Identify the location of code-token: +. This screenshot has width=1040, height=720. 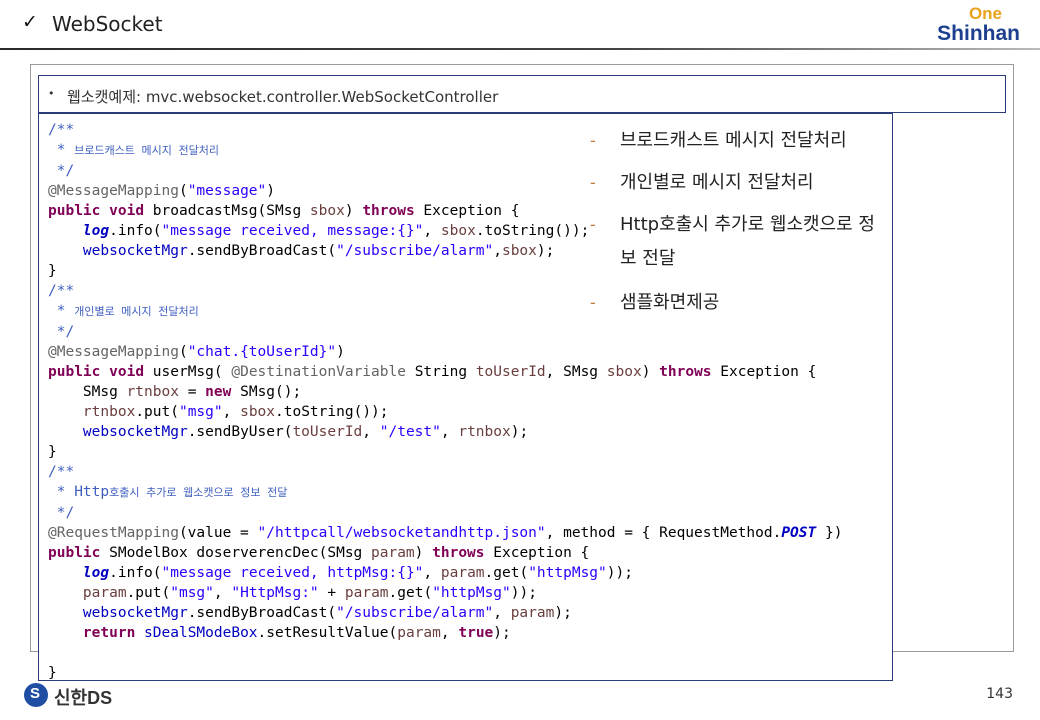
(331, 593).